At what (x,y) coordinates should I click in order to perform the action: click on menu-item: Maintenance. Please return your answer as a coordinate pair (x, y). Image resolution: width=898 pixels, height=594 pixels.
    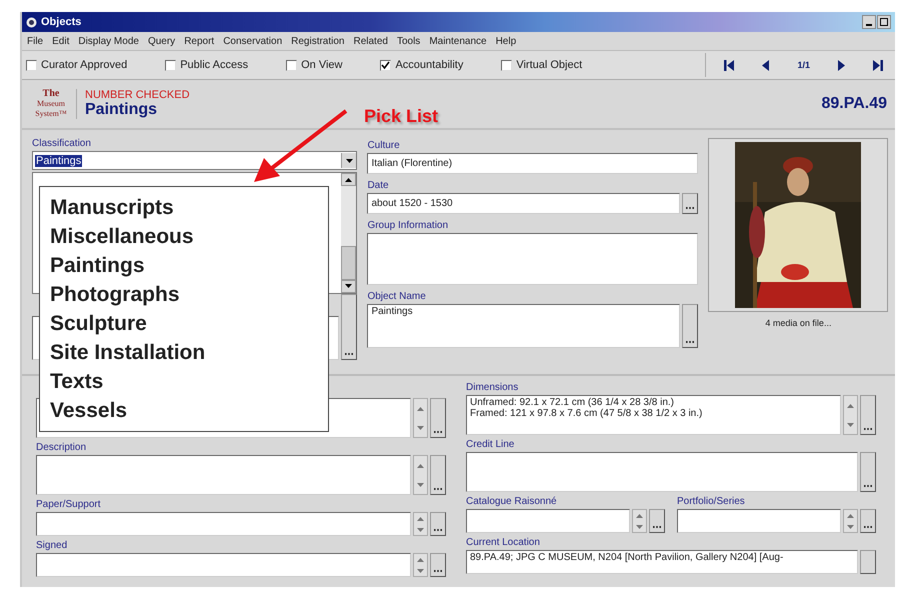
    Looking at the image, I should click on (458, 41).